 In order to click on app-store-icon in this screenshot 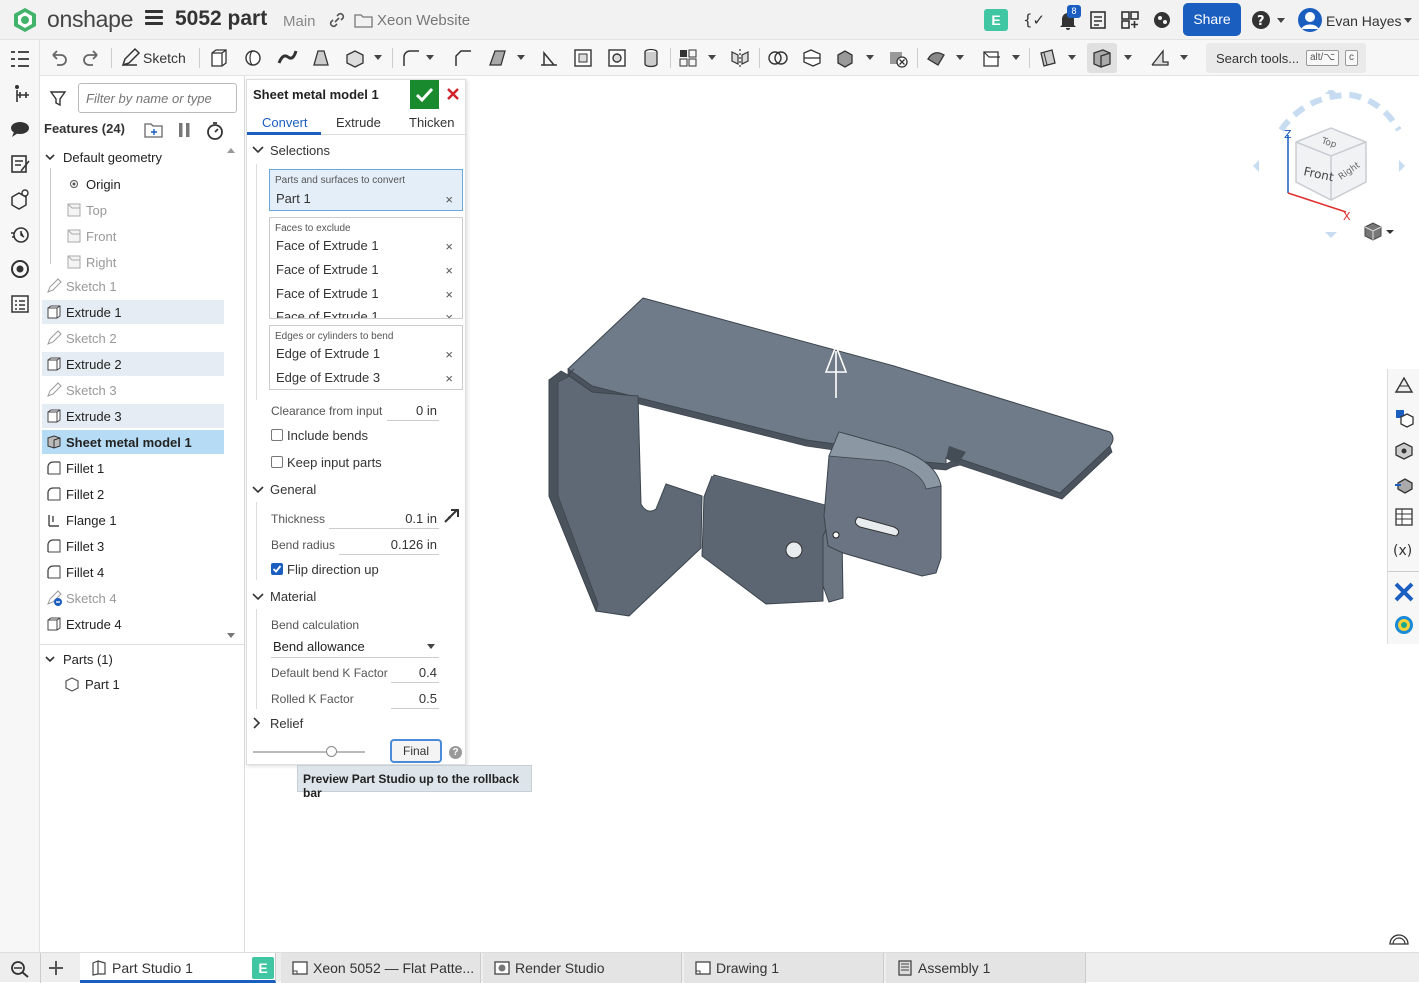, I will do `click(1130, 20)`.